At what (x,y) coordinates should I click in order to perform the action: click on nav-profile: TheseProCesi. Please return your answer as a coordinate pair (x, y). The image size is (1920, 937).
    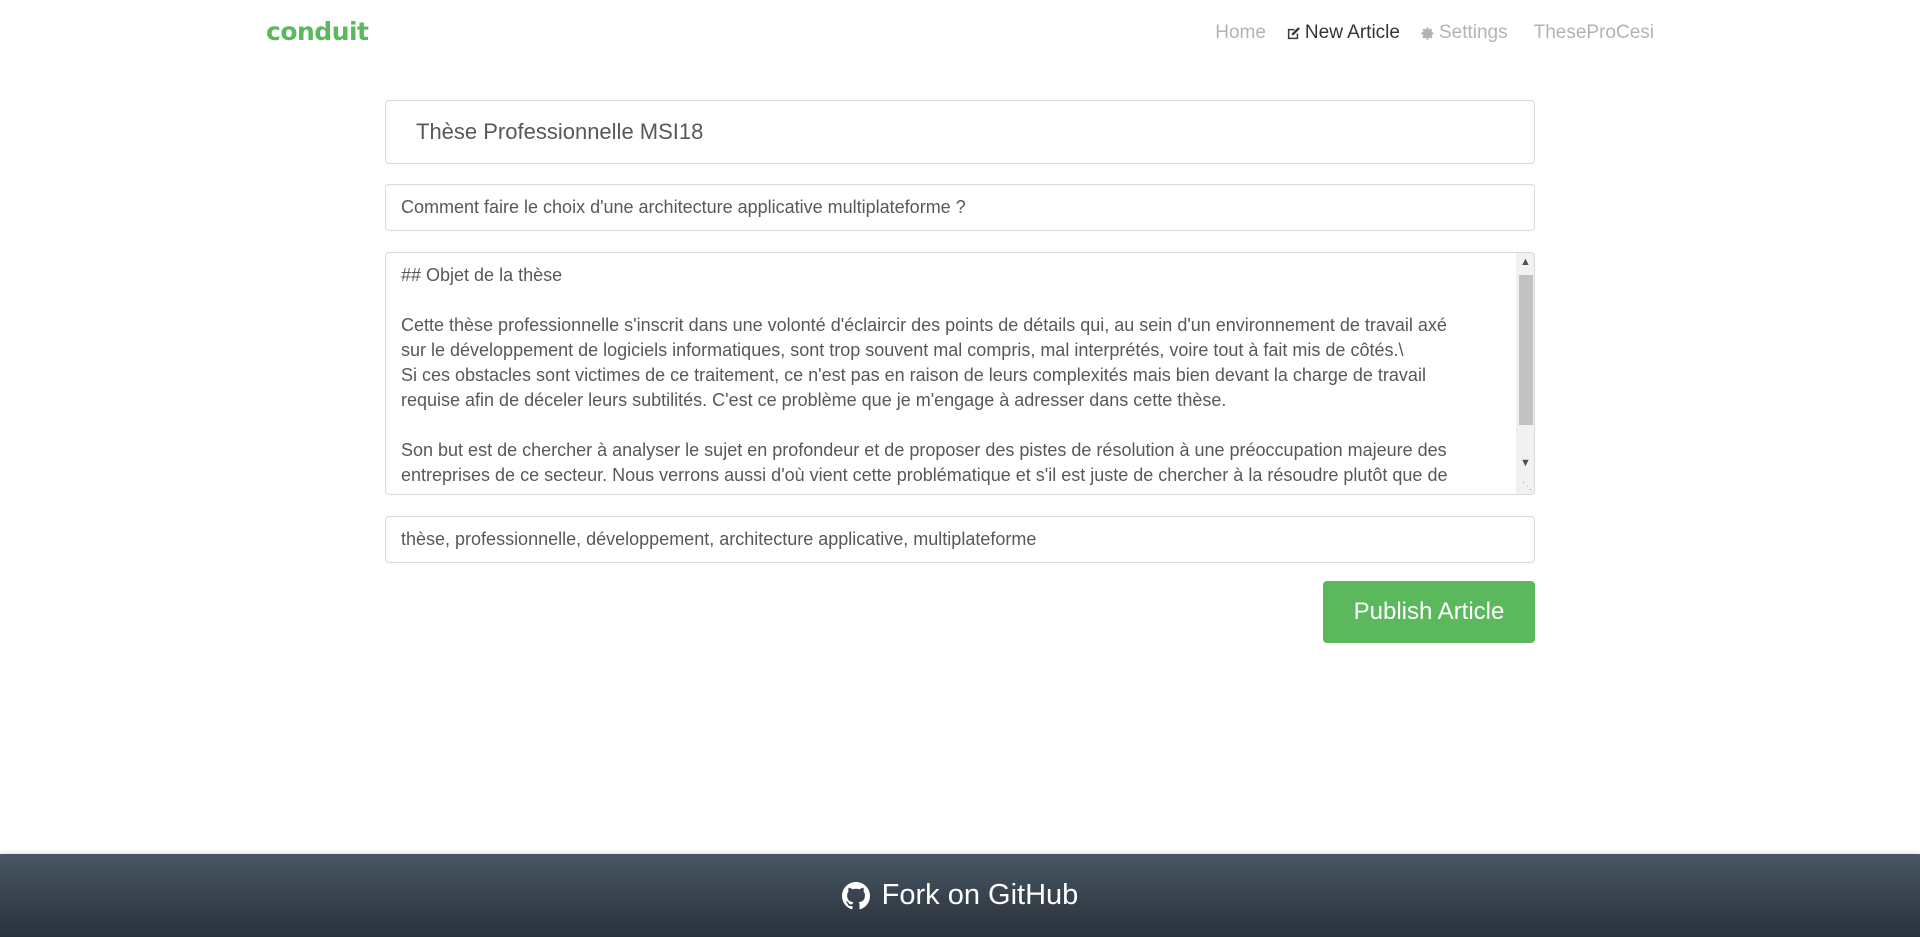
    Looking at the image, I should click on (1586, 33).